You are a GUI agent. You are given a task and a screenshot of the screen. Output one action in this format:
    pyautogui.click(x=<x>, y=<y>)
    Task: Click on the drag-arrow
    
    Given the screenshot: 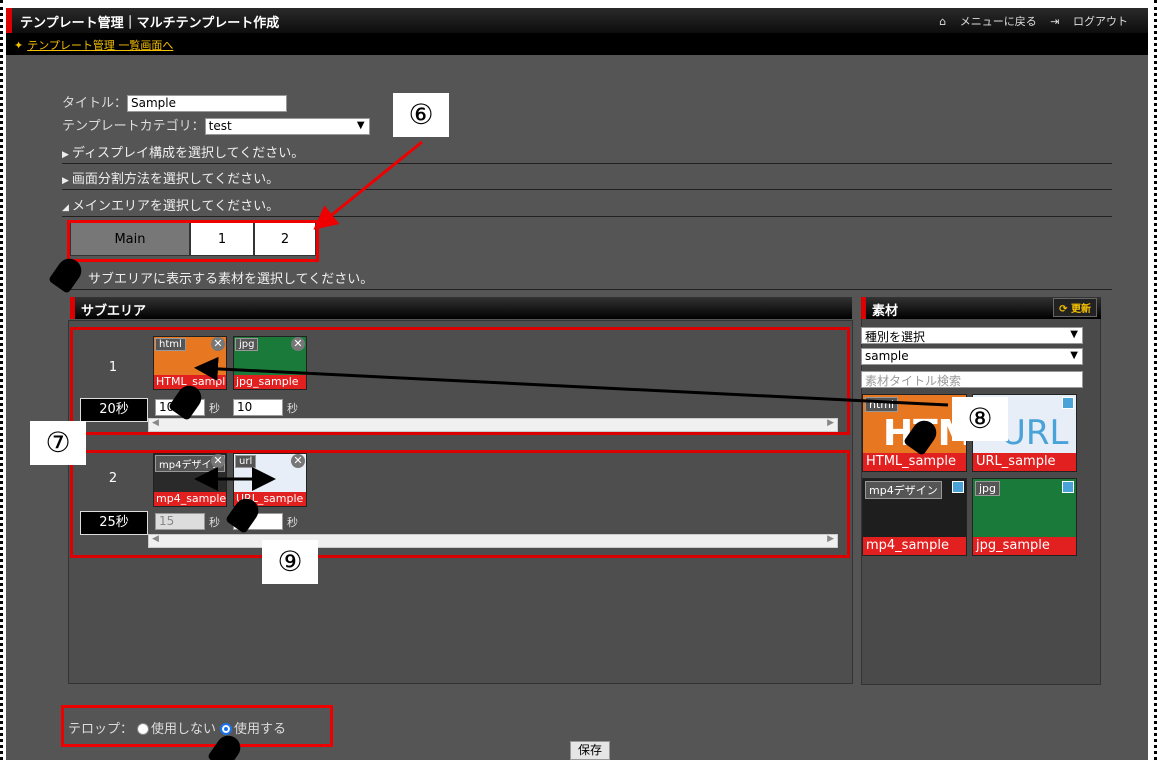 What is the action you would take?
    pyautogui.click(x=571, y=381)
    